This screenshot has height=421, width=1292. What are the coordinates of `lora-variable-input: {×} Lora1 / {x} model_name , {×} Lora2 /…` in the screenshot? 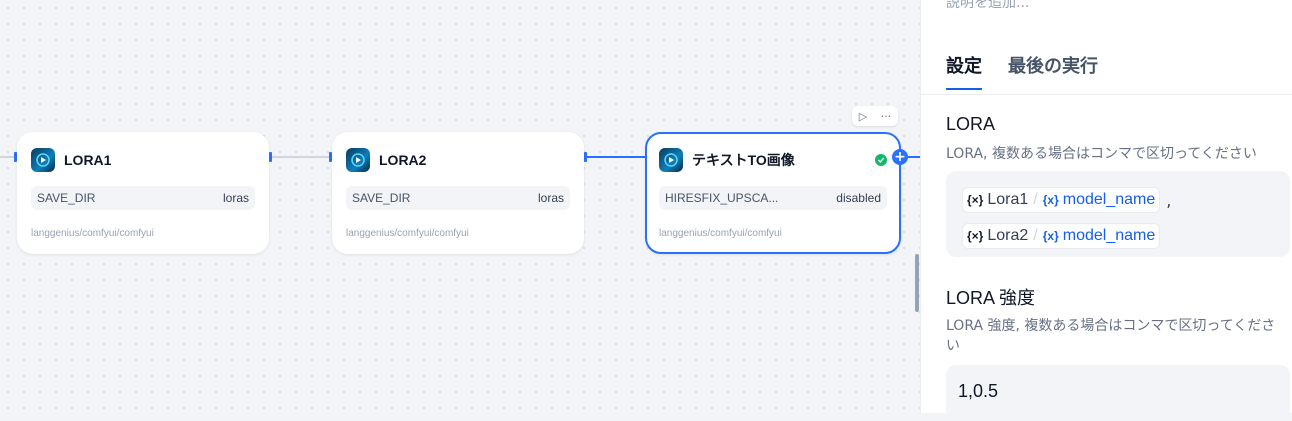 It's located at (1118, 214).